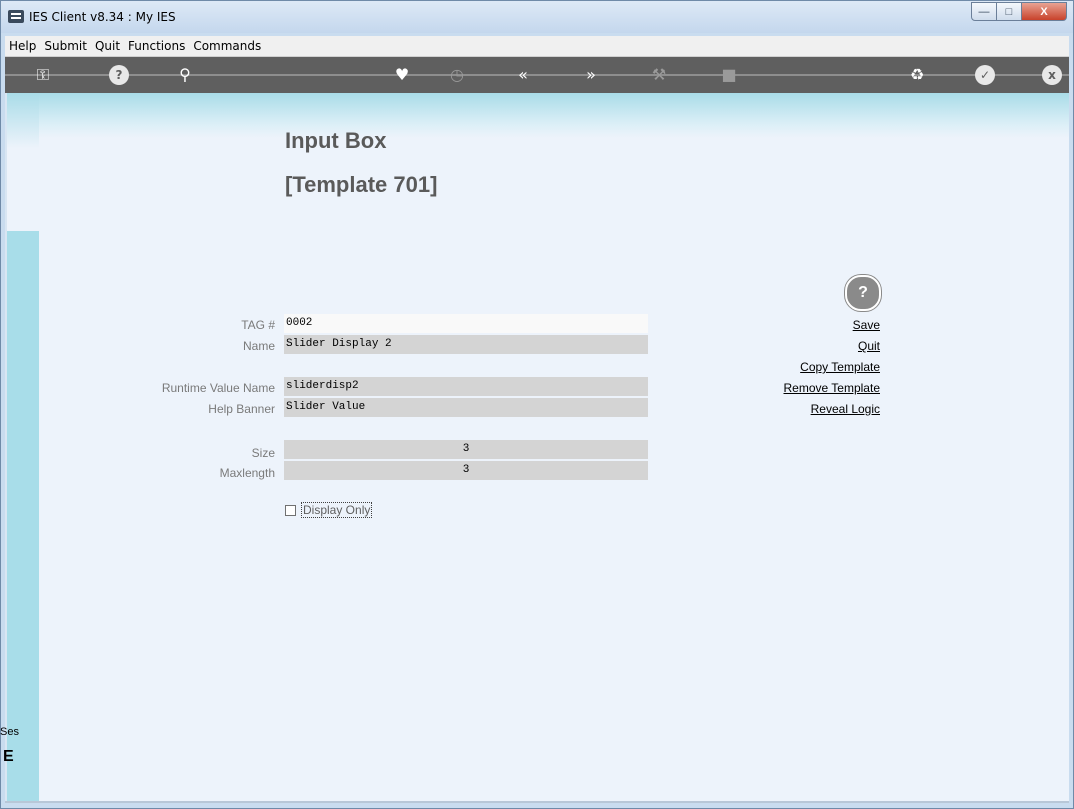  I want to click on display-only-label: Display Only, so click(337, 510).